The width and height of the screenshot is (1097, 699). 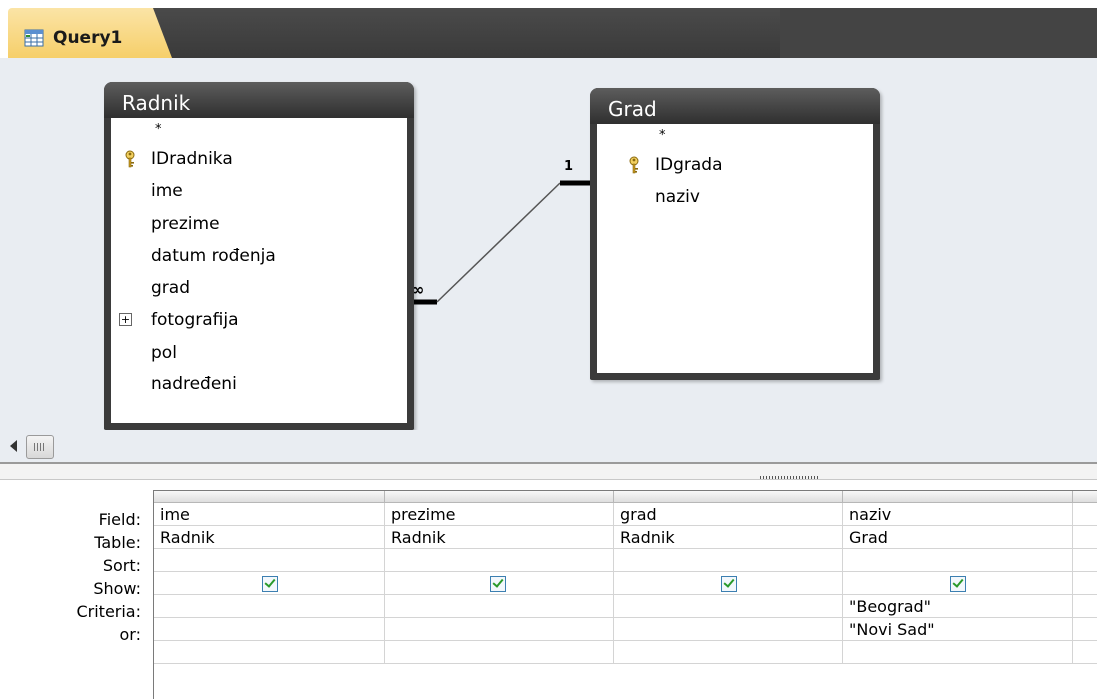 I want to click on field-idradnika: IDradnika, so click(x=179, y=159).